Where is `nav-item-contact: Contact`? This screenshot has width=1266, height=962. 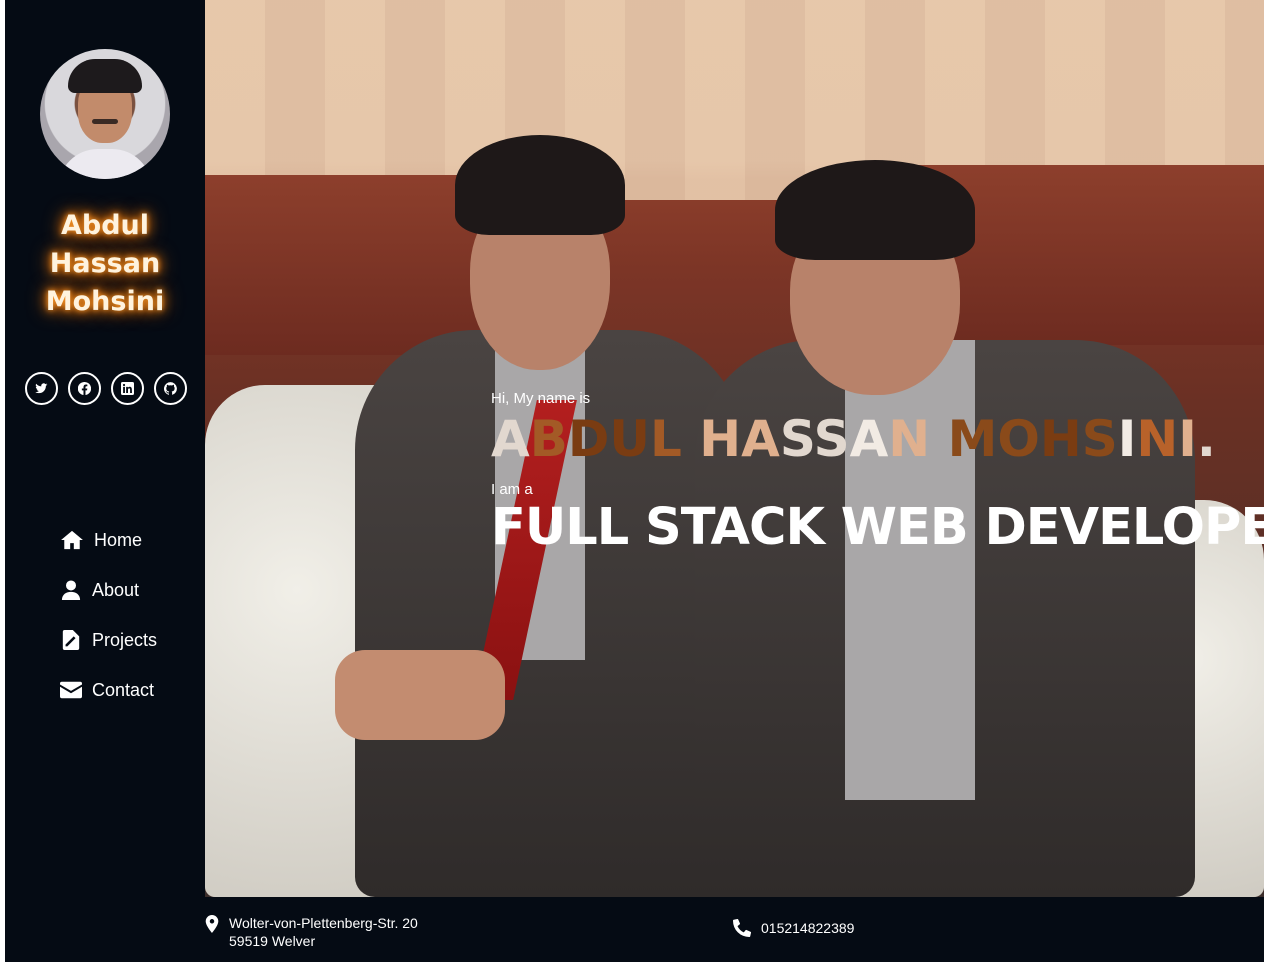
nav-item-contact: Contact is located at coordinates (108, 690).